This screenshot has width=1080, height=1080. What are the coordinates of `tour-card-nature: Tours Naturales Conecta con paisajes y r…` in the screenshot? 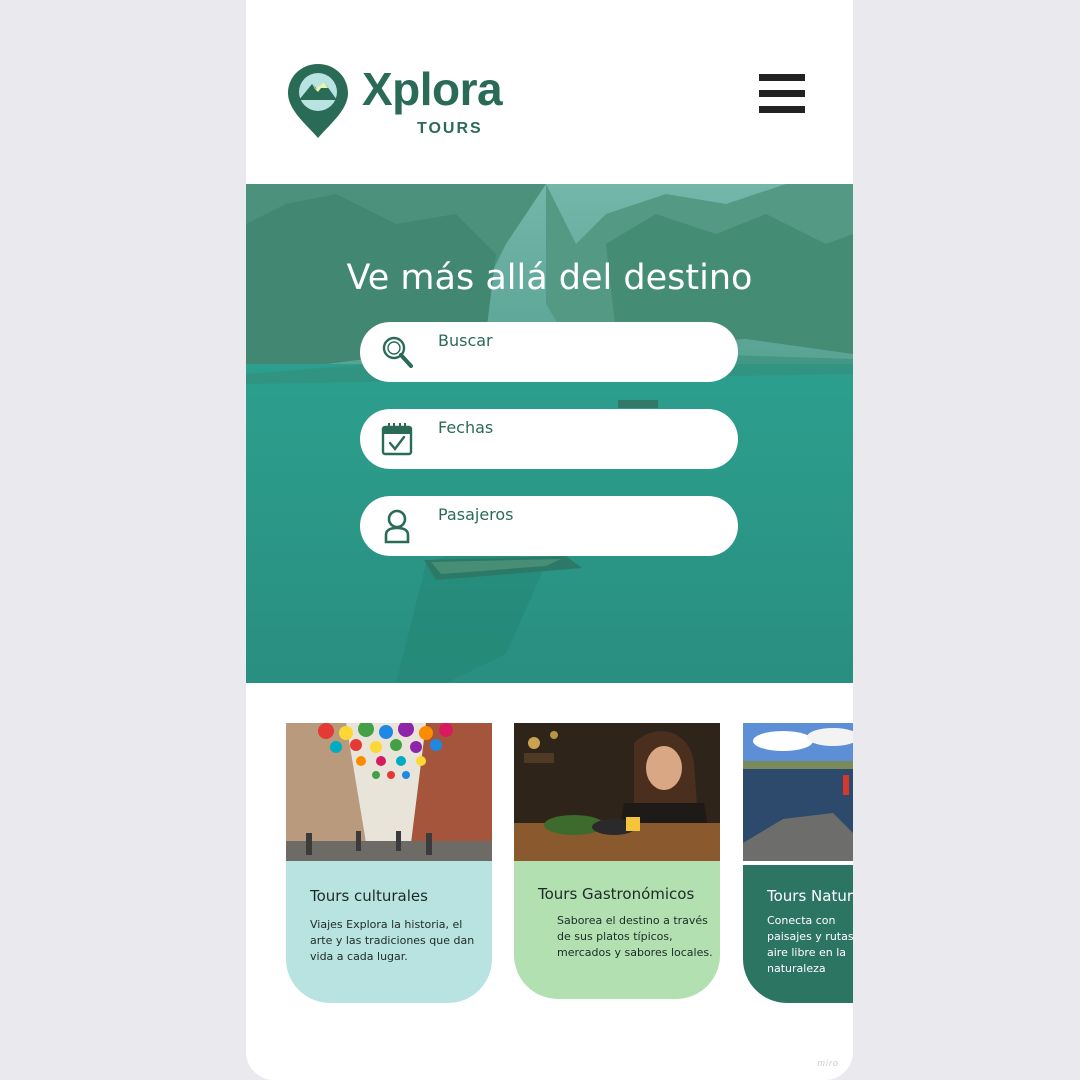 It's located at (798, 863).